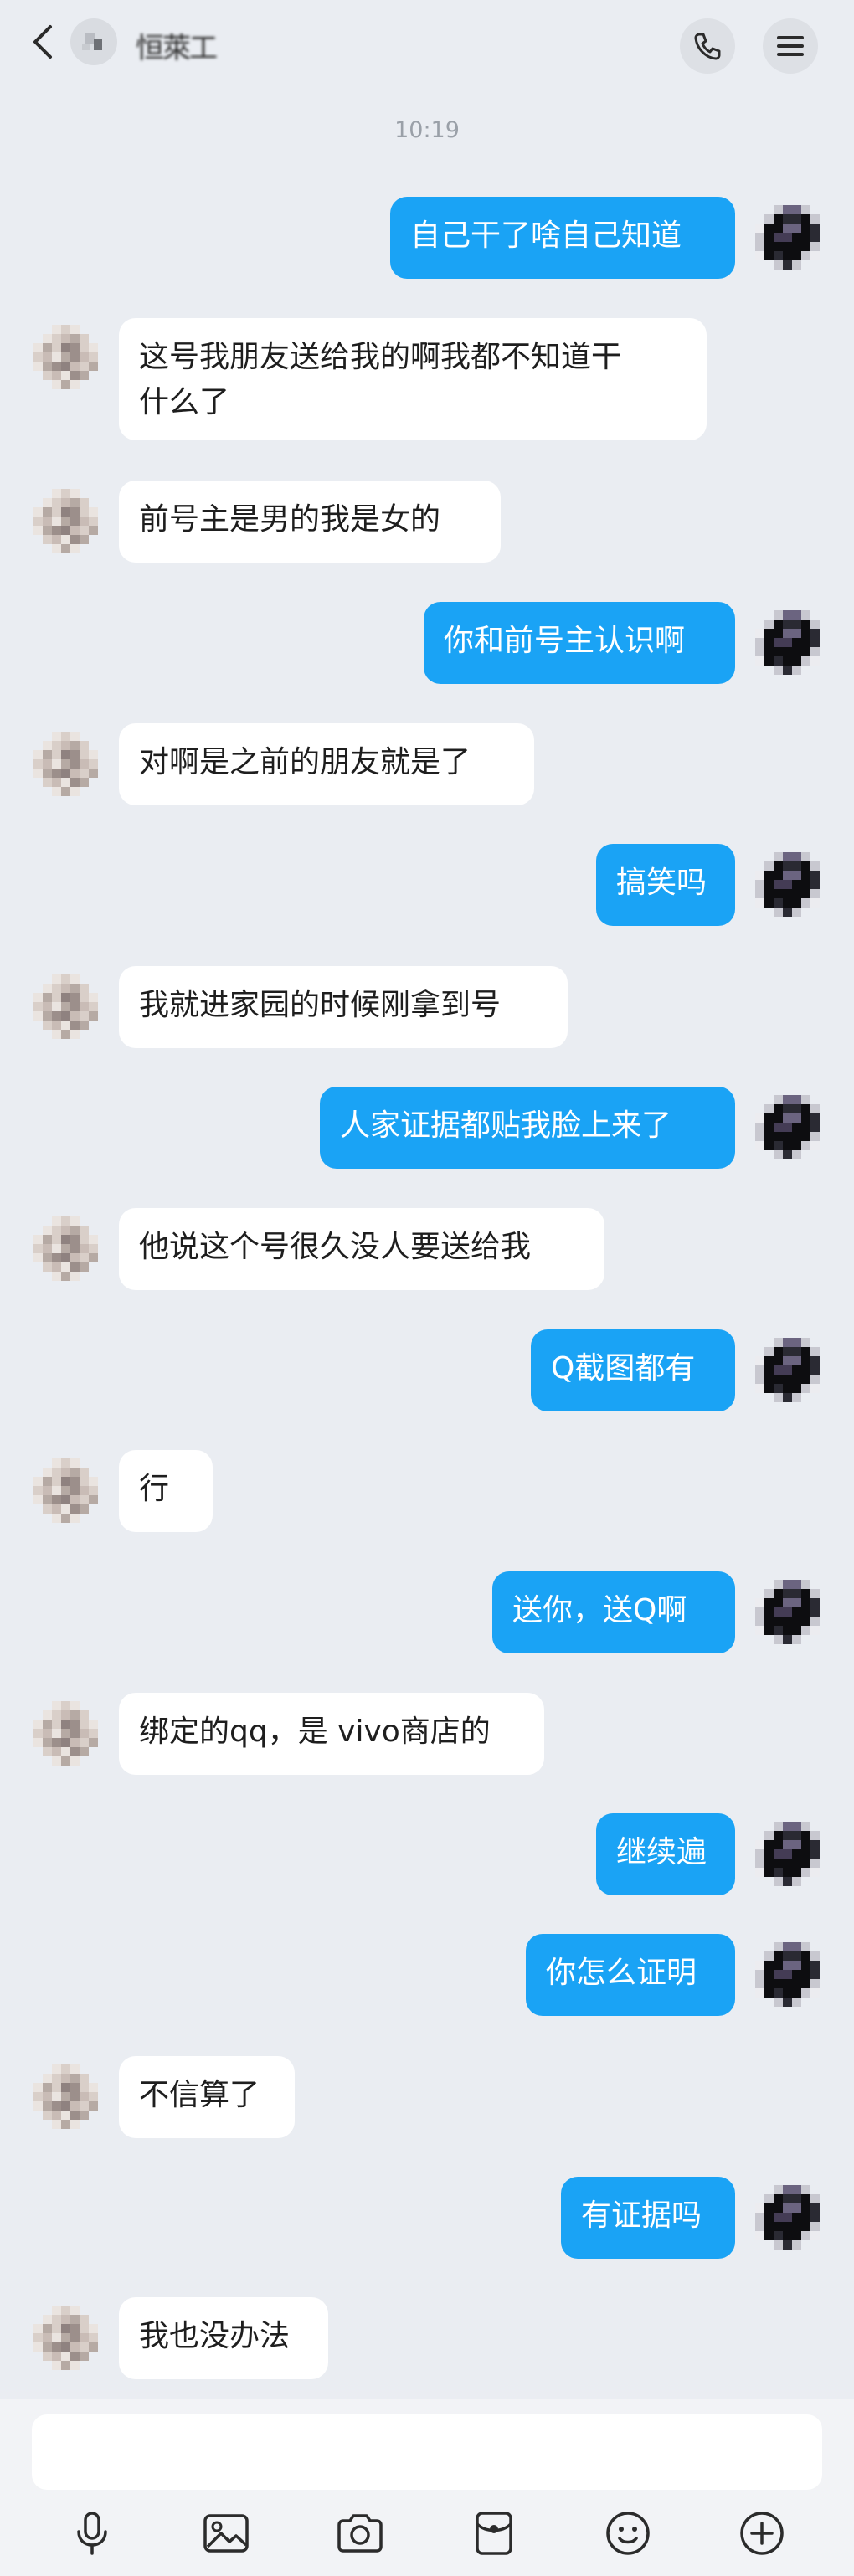  I want to click on message-bubble-sent: 送你，送Q啊, so click(613, 1612).